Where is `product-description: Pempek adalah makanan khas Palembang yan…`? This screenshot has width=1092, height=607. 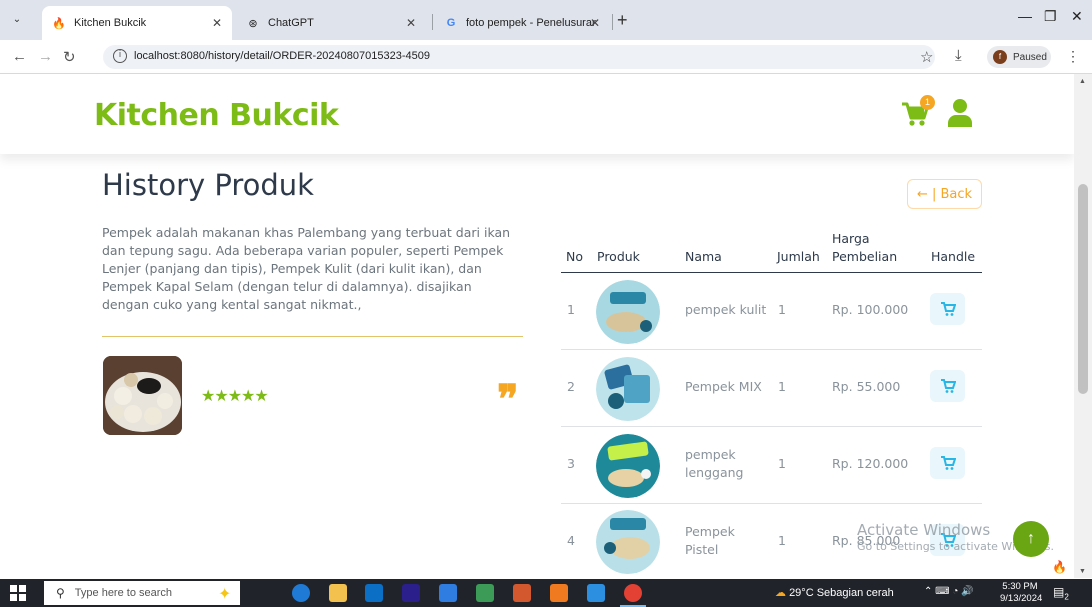
product-description: Pempek adalah makanan khas Palembang yan… is located at coordinates (306, 268).